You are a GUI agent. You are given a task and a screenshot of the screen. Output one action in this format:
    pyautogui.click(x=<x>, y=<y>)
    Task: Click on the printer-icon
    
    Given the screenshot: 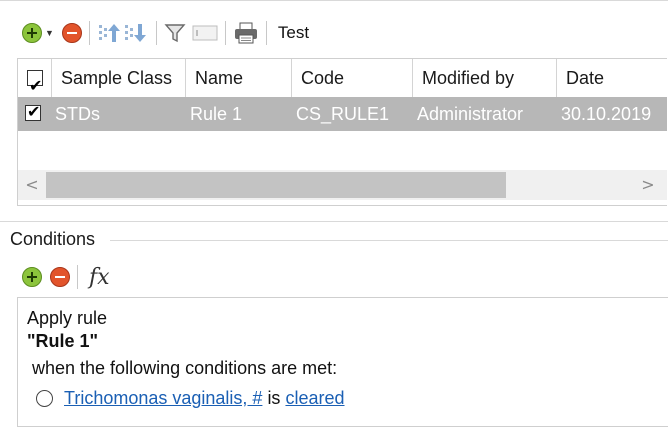 What is the action you would take?
    pyautogui.click(x=245, y=33)
    